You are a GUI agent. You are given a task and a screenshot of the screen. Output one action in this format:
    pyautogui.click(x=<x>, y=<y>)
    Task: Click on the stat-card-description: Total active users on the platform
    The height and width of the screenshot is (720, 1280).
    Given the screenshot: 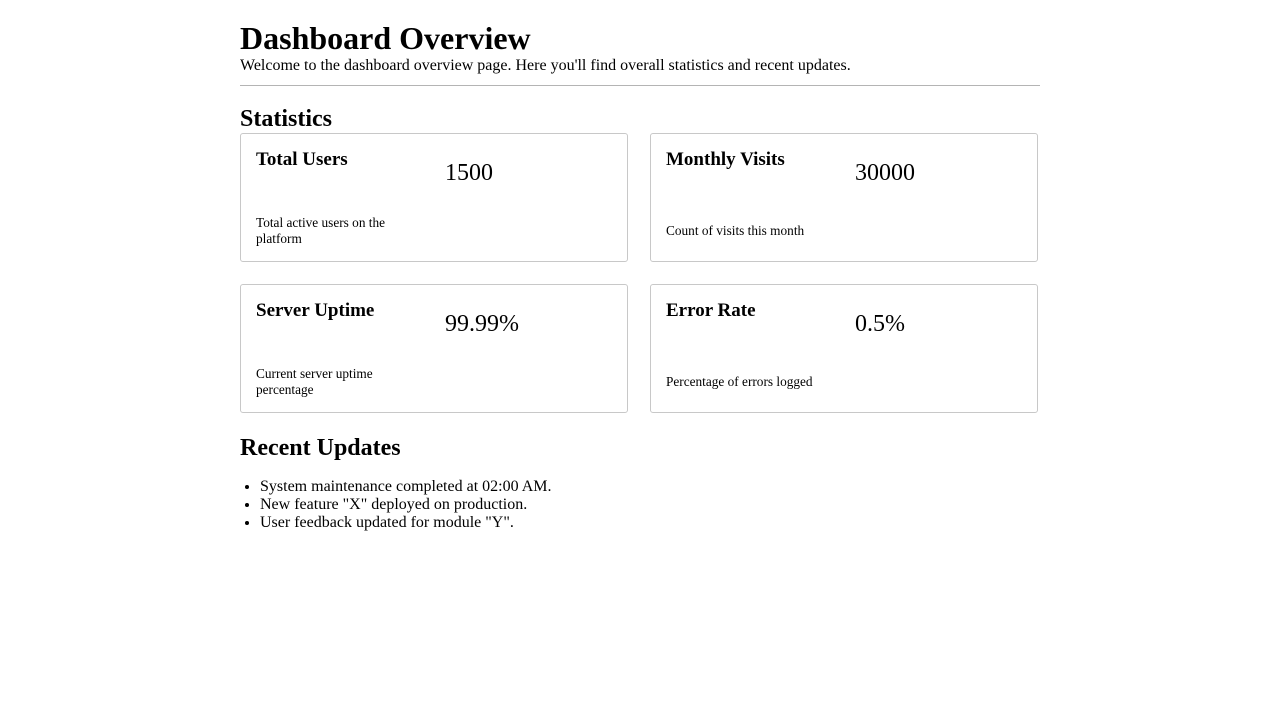 What is the action you would take?
    pyautogui.click(x=321, y=230)
    